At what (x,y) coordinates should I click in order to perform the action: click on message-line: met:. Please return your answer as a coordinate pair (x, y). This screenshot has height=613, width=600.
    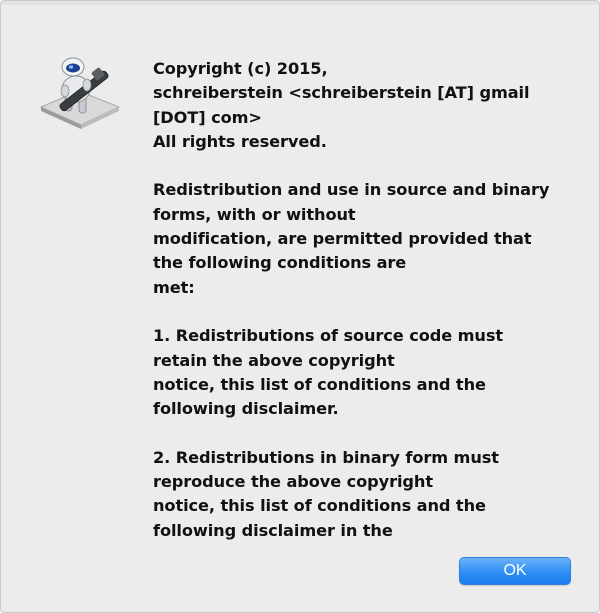
    Looking at the image, I should click on (174, 287).